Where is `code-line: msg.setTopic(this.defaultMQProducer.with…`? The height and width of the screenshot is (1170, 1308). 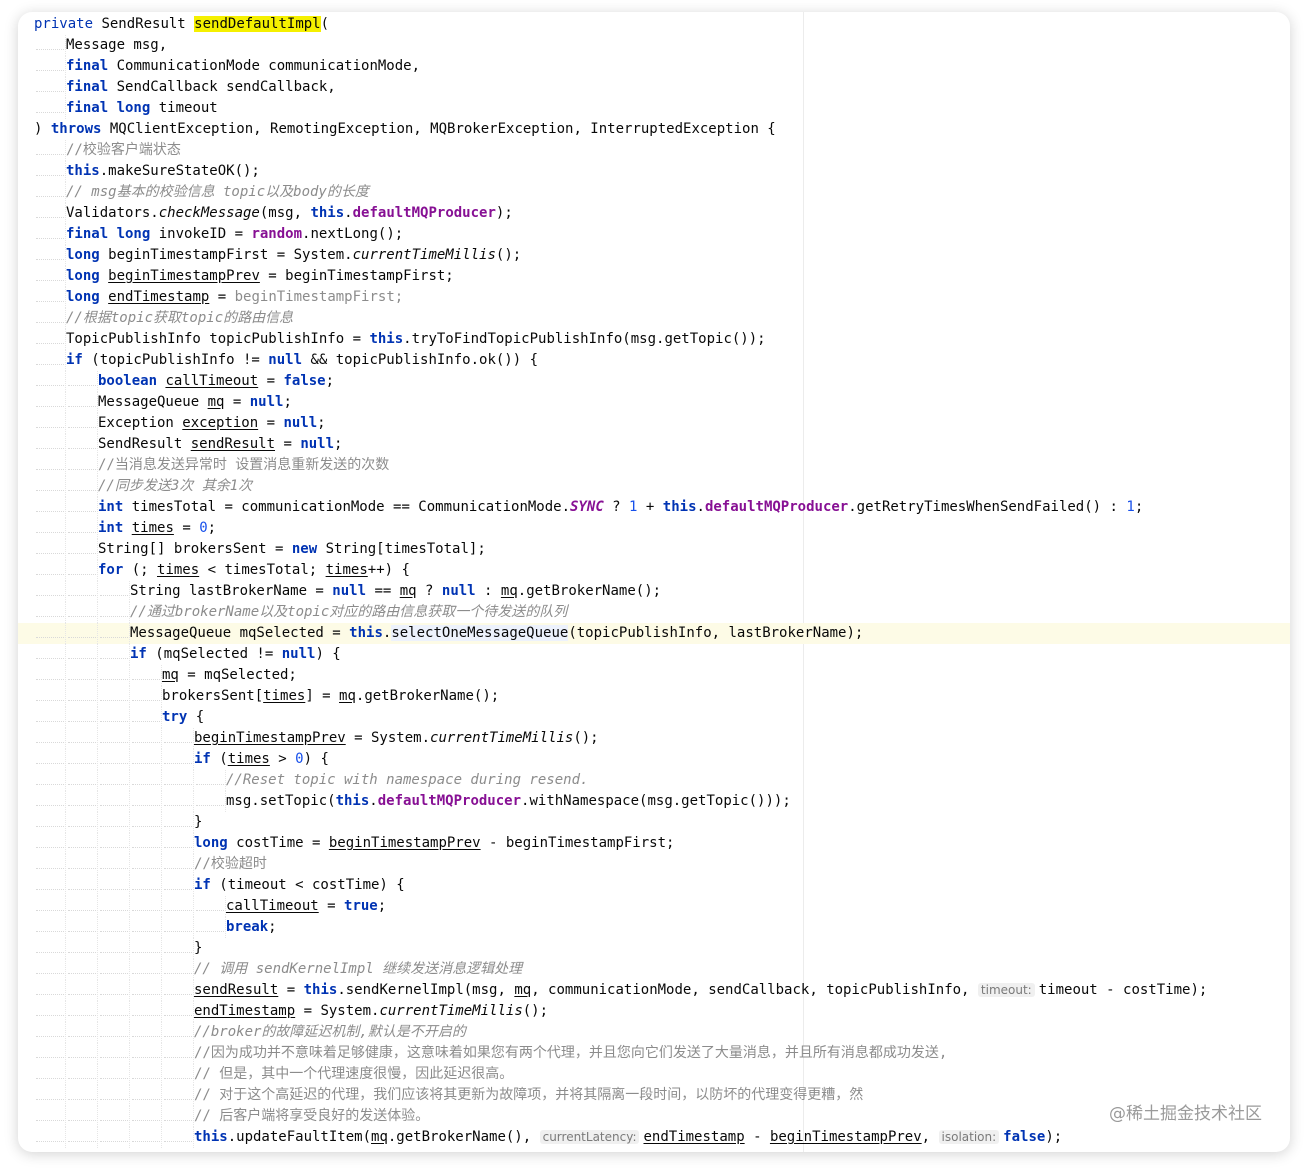
code-line: msg.setTopic(this.defaultMQProducer.with… is located at coordinates (654, 801).